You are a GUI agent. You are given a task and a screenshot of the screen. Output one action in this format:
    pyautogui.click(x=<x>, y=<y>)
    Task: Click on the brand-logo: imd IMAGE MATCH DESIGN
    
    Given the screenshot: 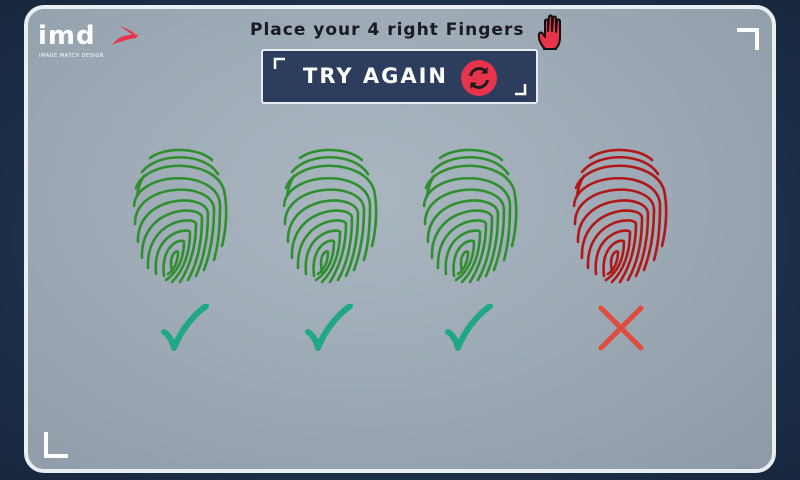 What is the action you would take?
    pyautogui.click(x=93, y=41)
    